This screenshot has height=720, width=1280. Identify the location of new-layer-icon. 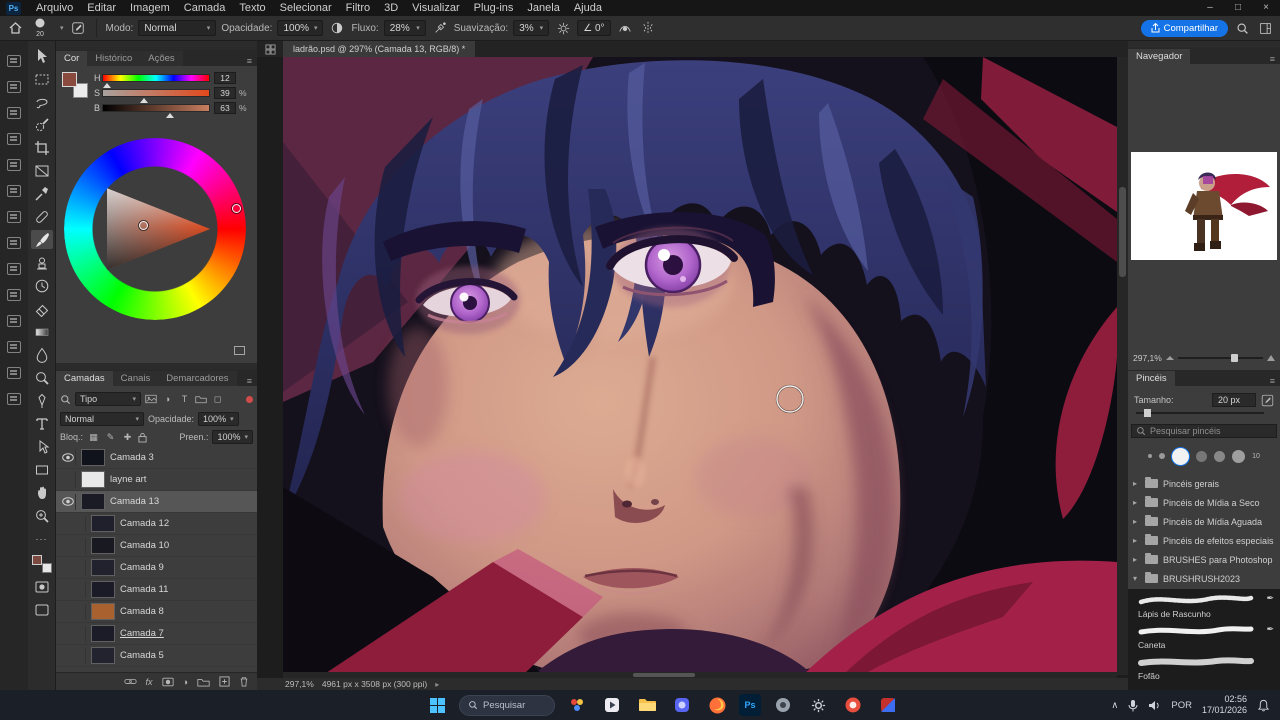
(224, 681).